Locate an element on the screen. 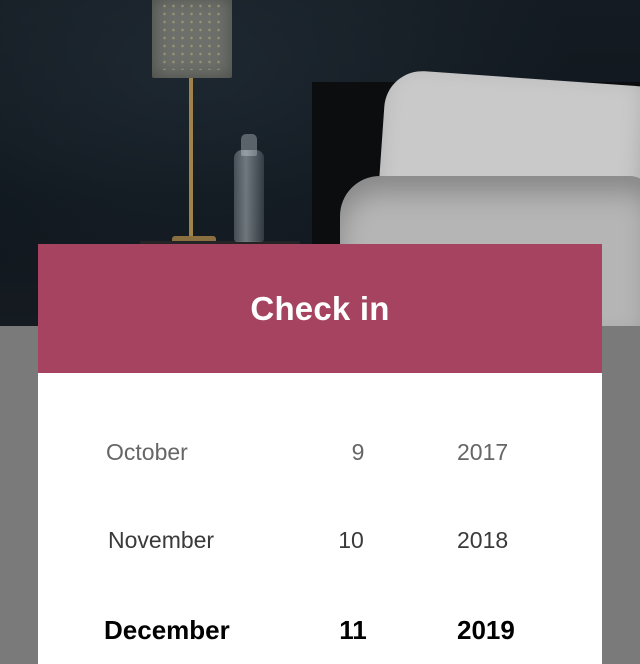 The height and width of the screenshot is (664, 640). picker-day-selected: 11 is located at coordinates (353, 630).